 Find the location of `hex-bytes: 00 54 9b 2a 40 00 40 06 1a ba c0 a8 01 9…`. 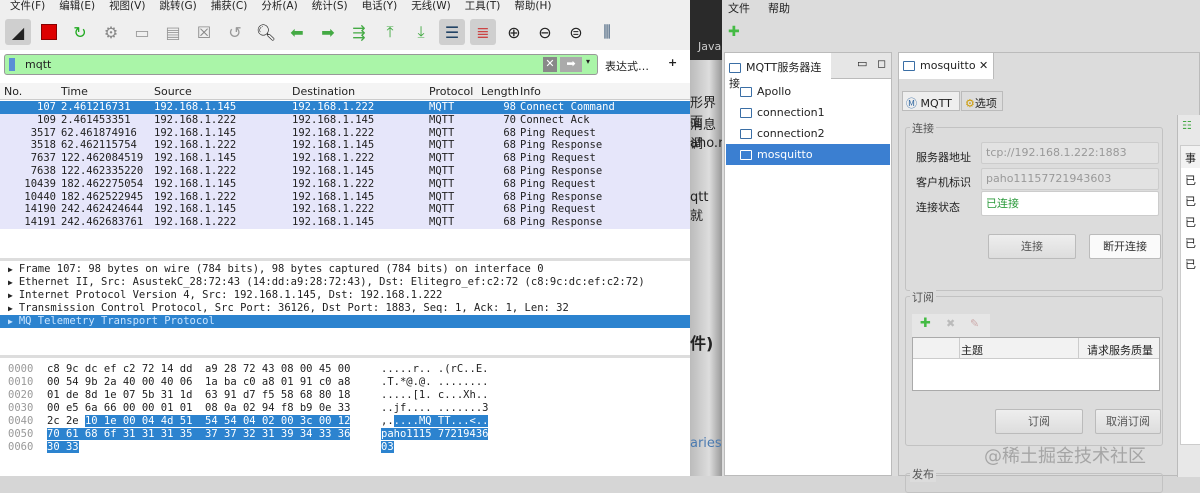

hex-bytes: 00 54 9b 2a 40 00 40 06 1a ba c0 a8 01 9… is located at coordinates (198, 382).